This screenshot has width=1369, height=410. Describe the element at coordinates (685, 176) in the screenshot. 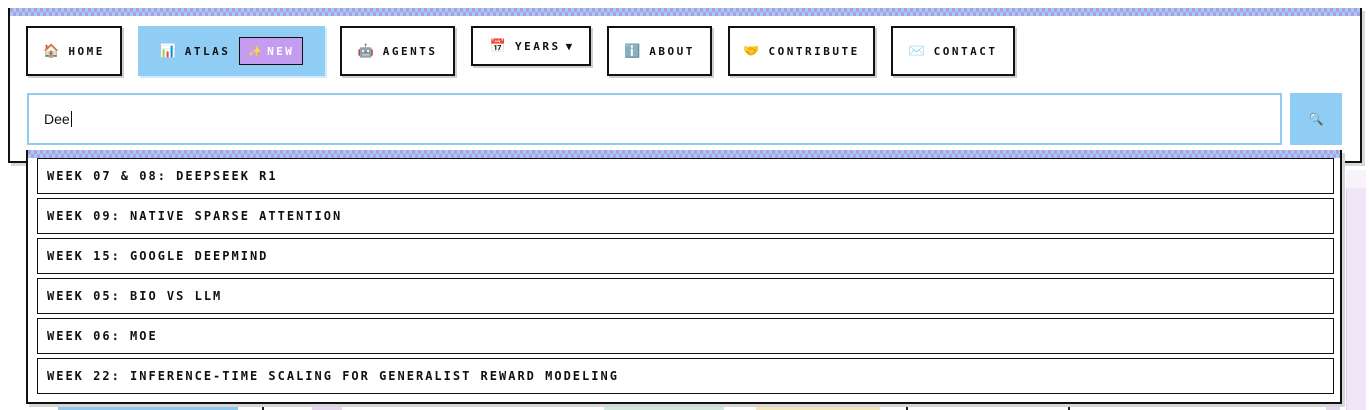

I see `suggestion-item: Week 07 & 08: DeepSeek R1` at that location.